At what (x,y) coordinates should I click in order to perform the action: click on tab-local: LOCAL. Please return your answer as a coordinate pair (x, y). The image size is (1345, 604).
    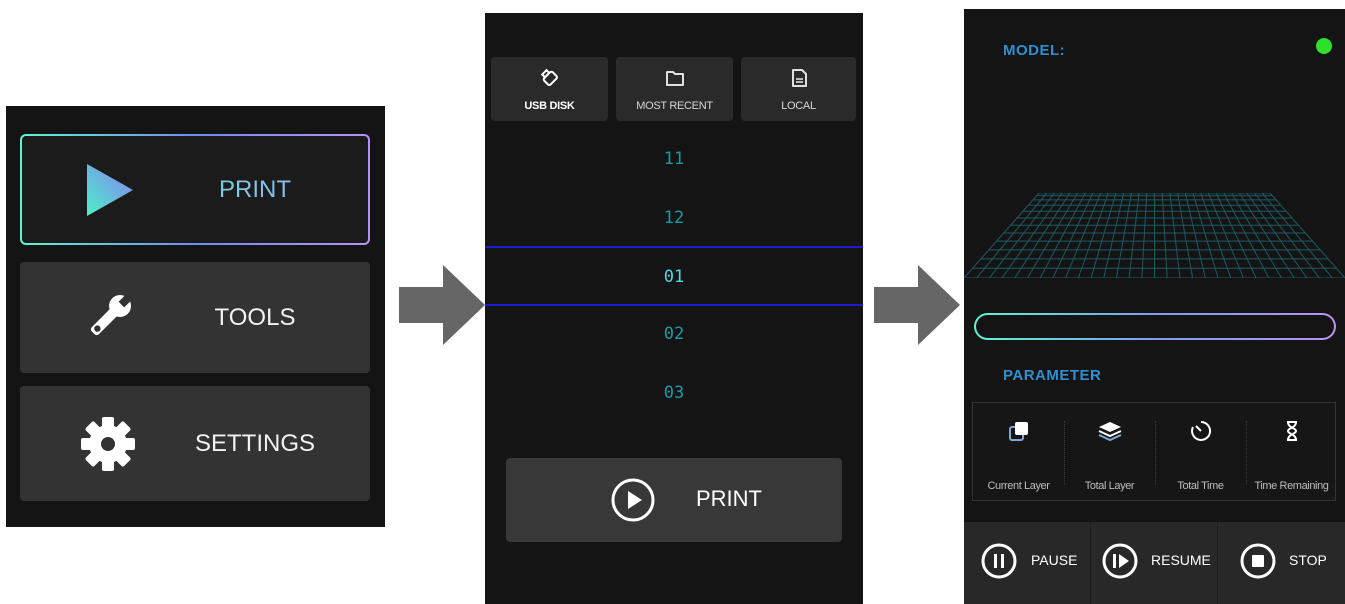
    Looking at the image, I should click on (798, 89).